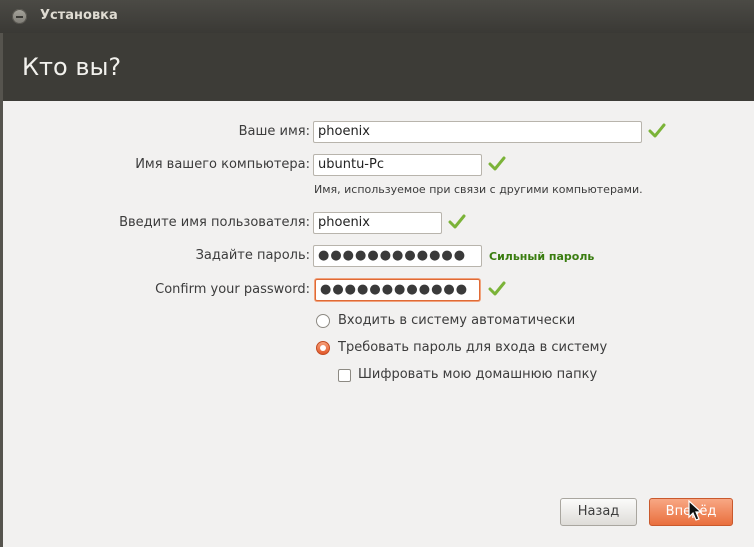 This screenshot has width=754, height=547. What do you see at coordinates (472, 347) in the screenshot?
I see `require-password-label: Требовать пароль для входа в систему` at bounding box center [472, 347].